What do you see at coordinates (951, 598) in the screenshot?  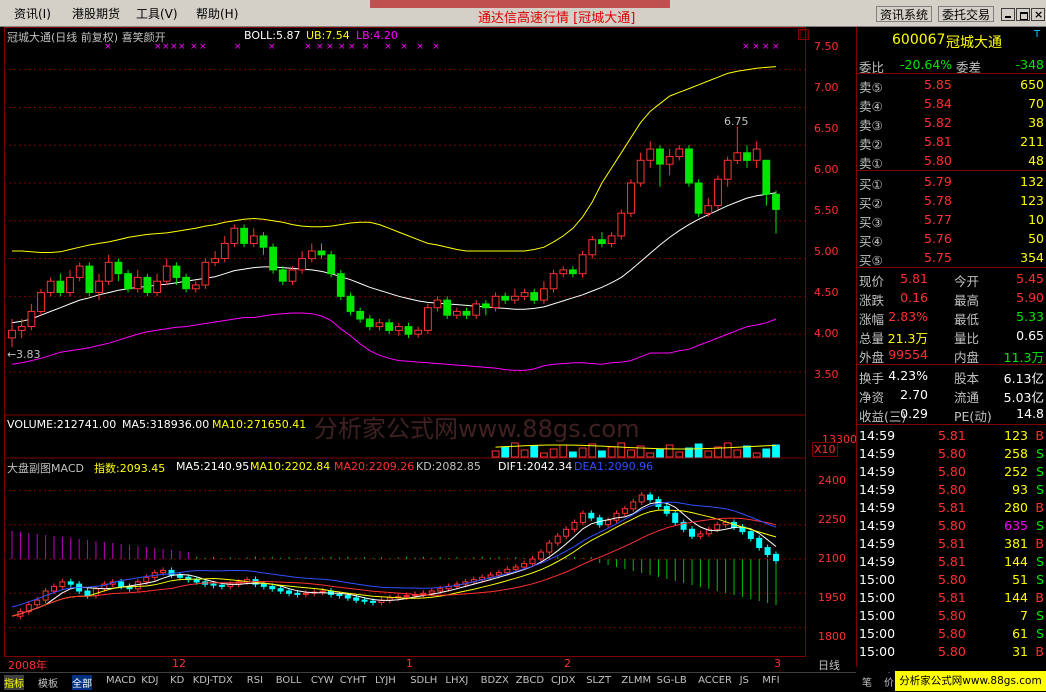 I see `tick-row: 15:00 5.81 144 B` at bounding box center [951, 598].